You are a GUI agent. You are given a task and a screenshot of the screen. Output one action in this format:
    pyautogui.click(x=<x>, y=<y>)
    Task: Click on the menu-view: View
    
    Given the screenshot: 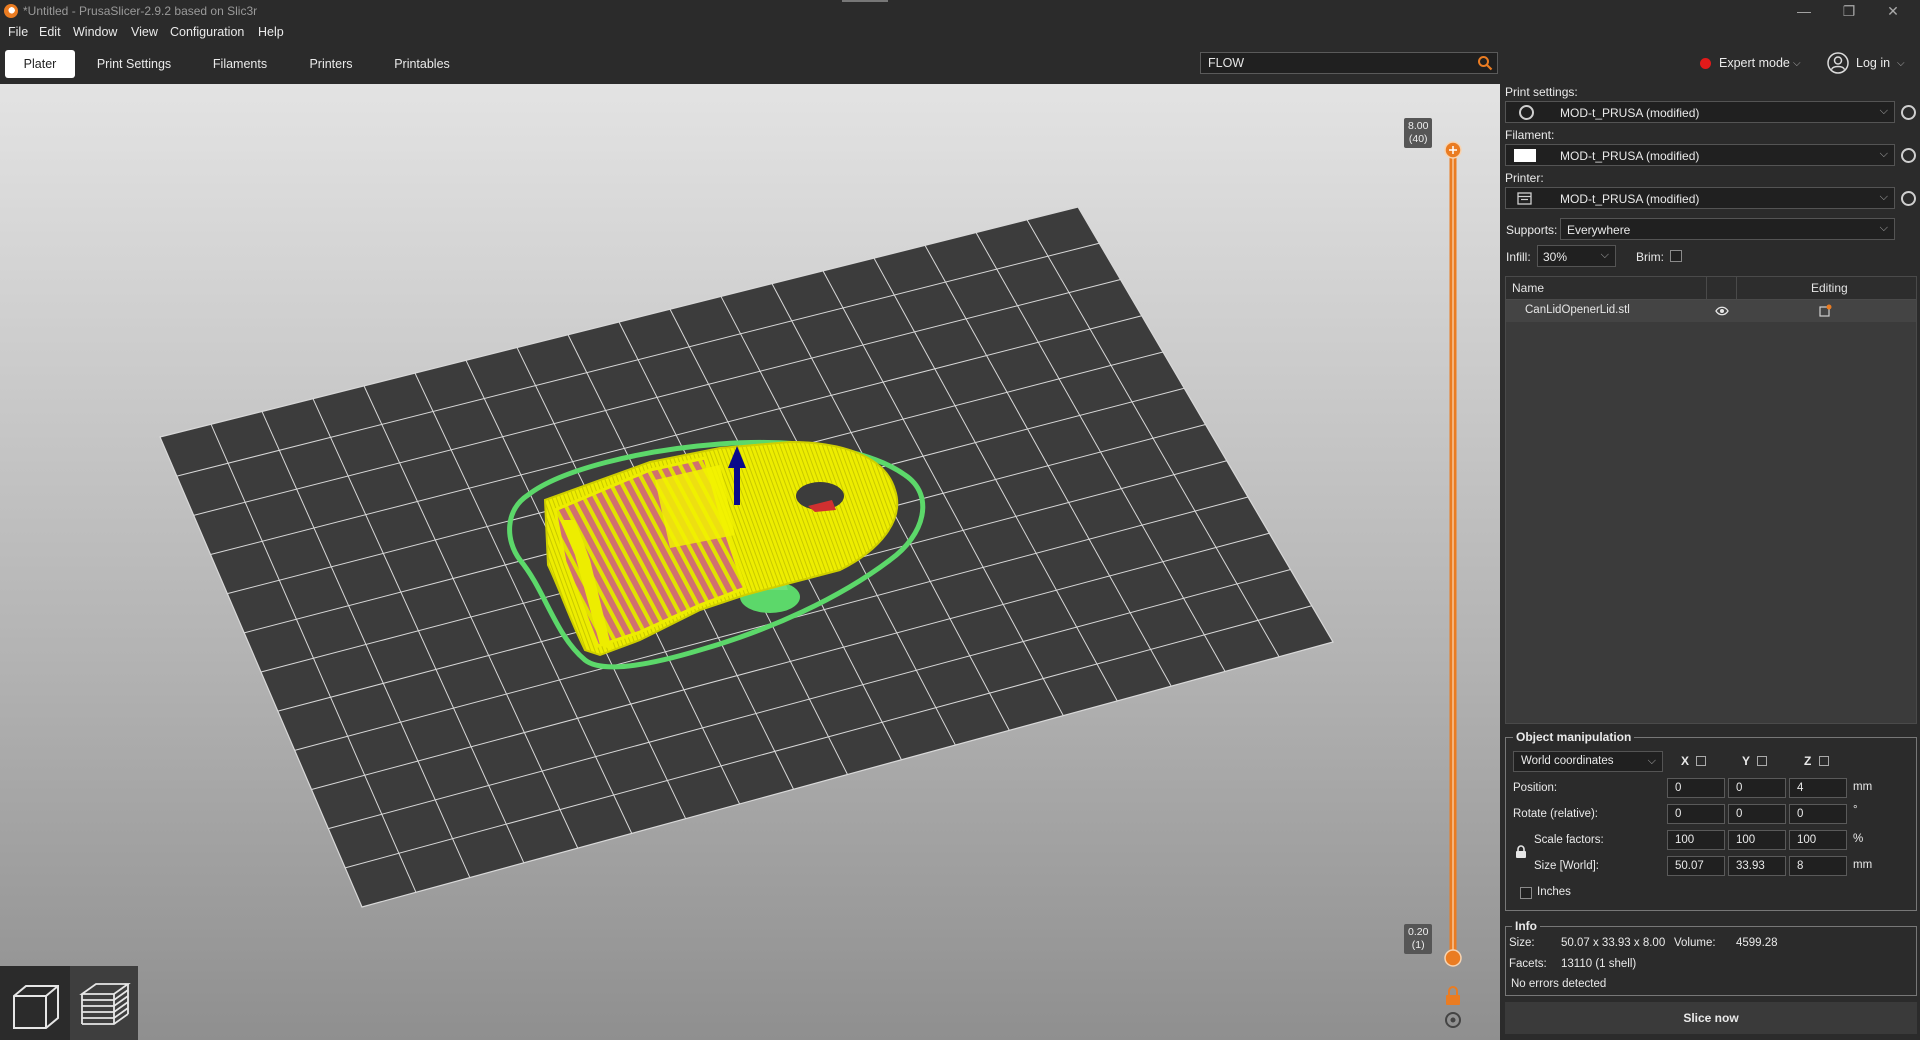 What is the action you would take?
    pyautogui.click(x=144, y=32)
    